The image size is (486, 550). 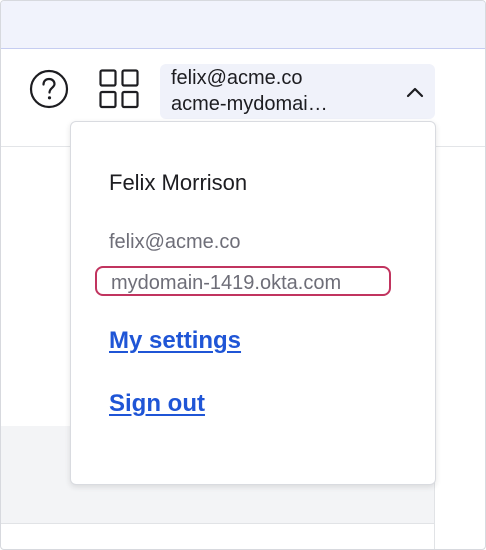 I want to click on top-banner, so click(x=243, y=25).